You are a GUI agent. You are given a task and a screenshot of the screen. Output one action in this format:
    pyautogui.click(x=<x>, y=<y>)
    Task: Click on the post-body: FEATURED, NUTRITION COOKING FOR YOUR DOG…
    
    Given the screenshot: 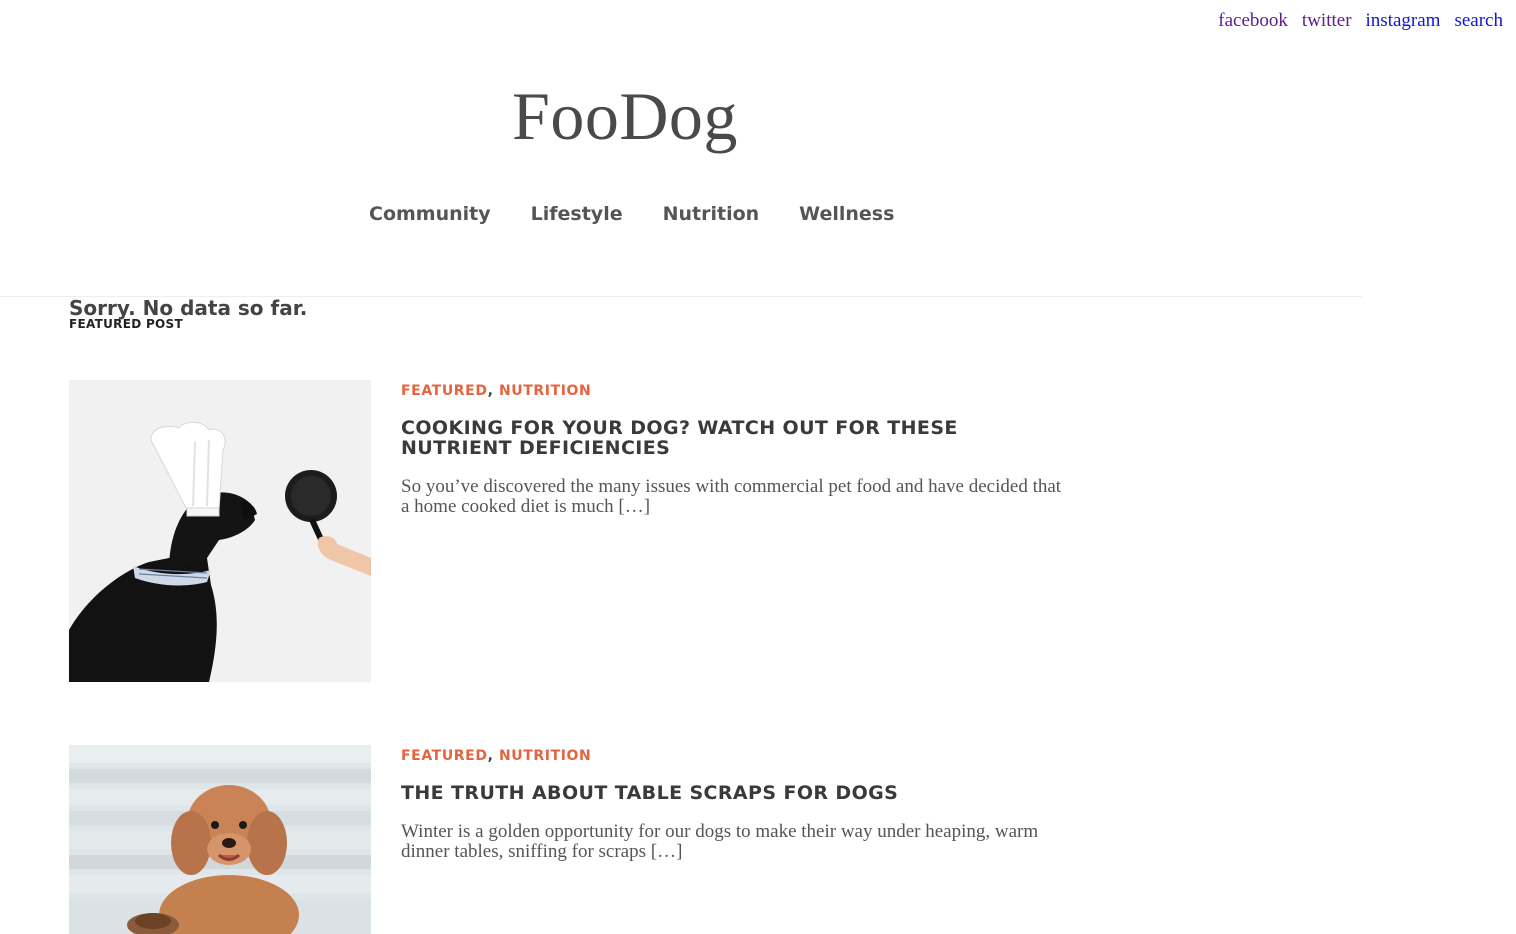 What is the action you would take?
    pyautogui.click(x=736, y=448)
    